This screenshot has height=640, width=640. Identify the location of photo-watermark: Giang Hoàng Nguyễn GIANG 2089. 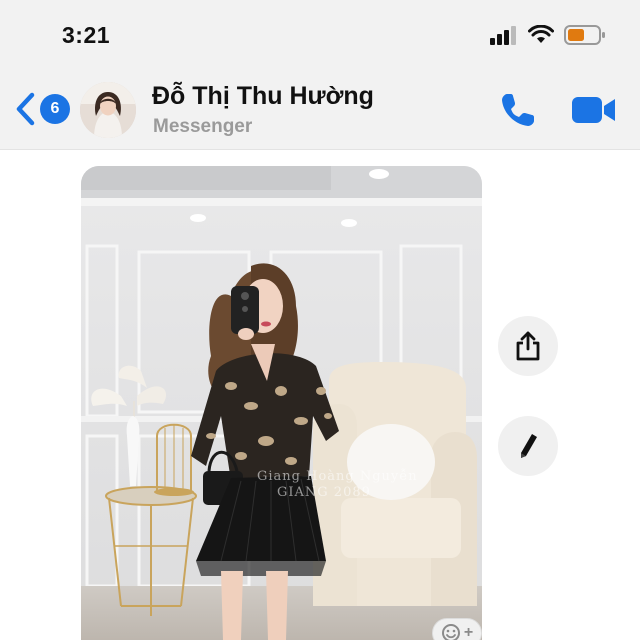
(337, 485).